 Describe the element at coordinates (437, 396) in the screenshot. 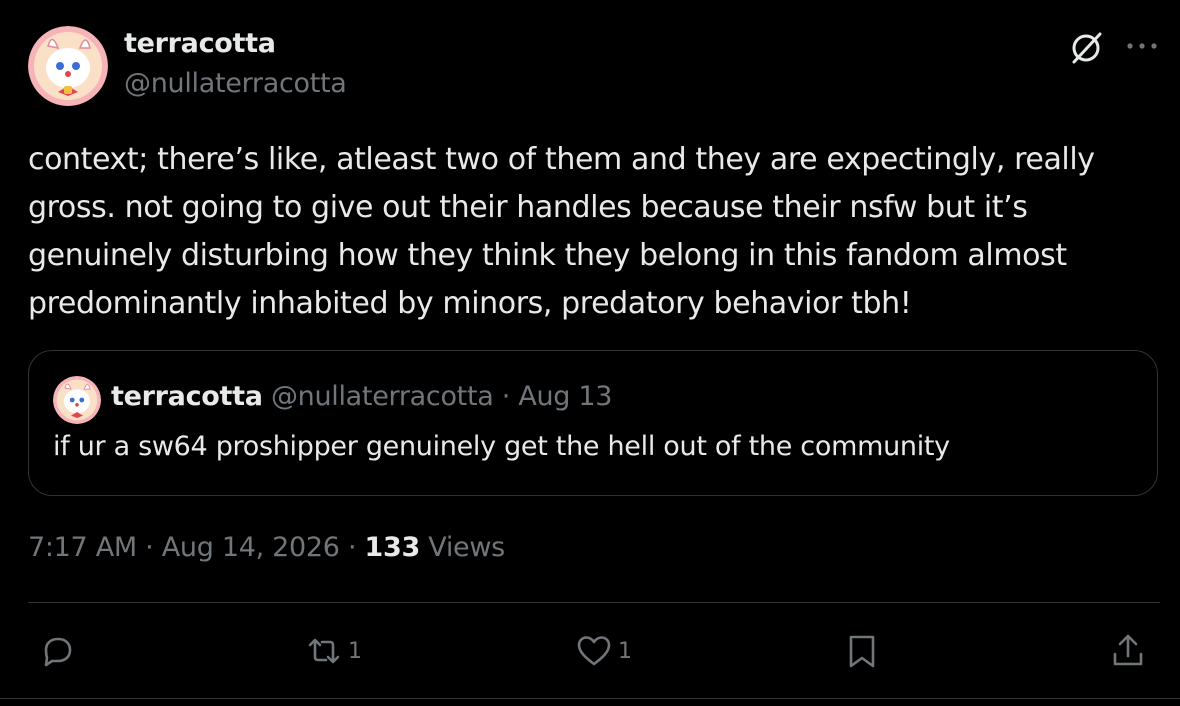

I see `quote-handle-date: @nullaterracotta · Aug 13` at that location.